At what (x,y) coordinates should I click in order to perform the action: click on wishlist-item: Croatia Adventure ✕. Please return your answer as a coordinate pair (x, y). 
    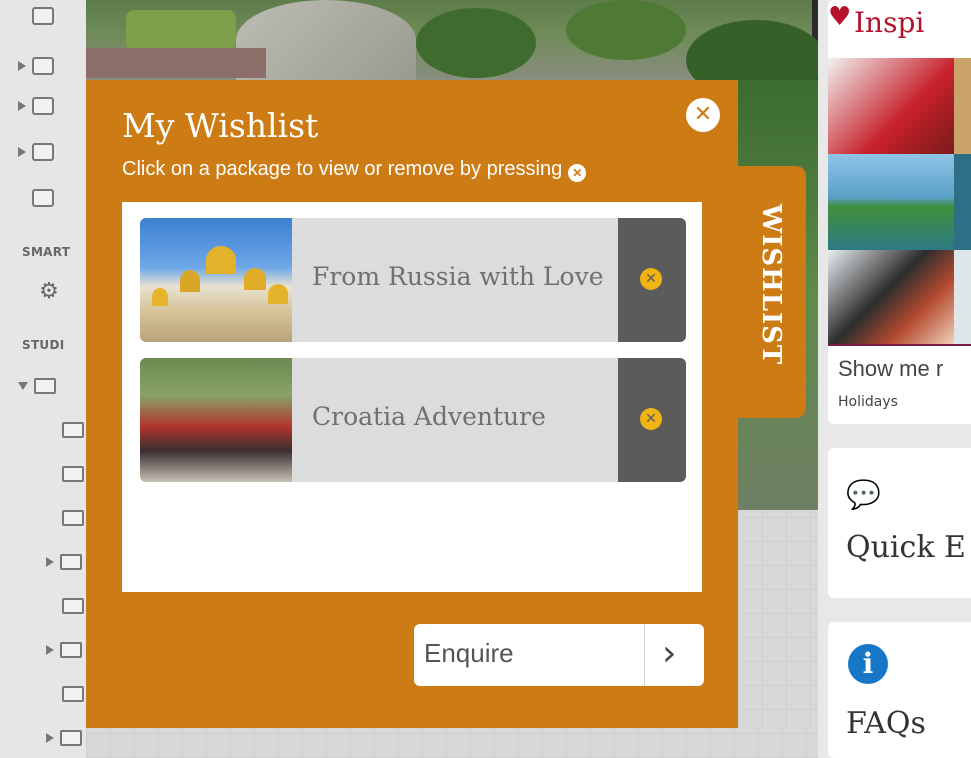
    Looking at the image, I should click on (413, 420).